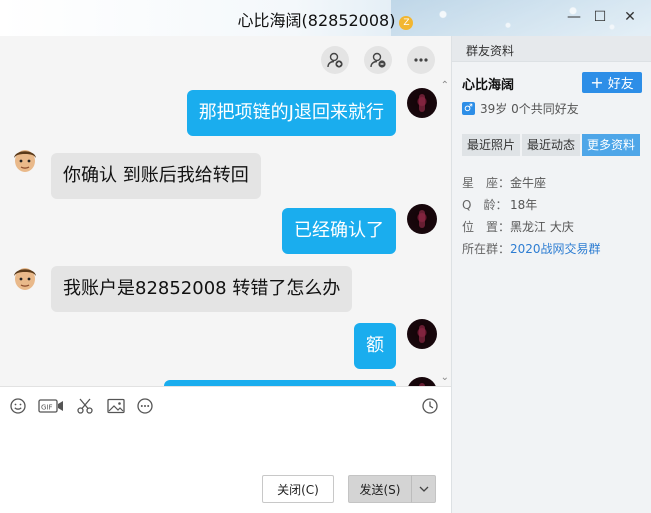 The height and width of the screenshot is (513, 651). Describe the element at coordinates (500, 205) in the screenshot. I see `info-row-qq-age: Q 龄： 18年` at that location.